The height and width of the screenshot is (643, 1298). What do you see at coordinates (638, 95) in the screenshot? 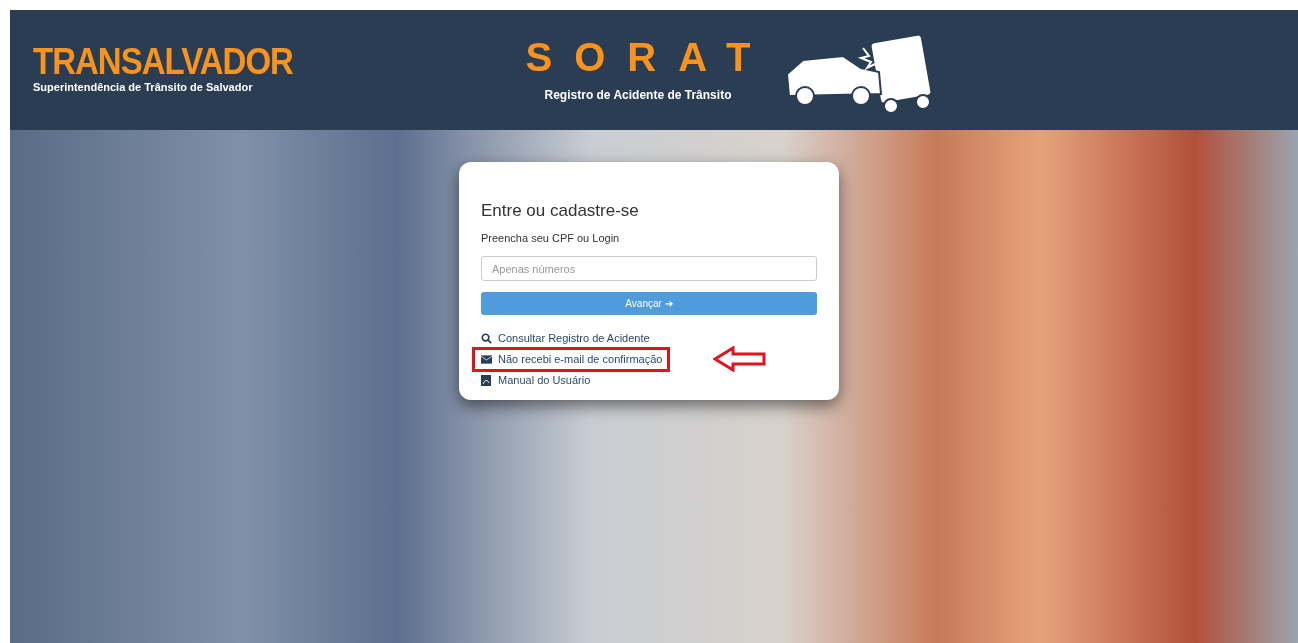
I see `app-subtitle: Registro de Acidente de Trânsito` at bounding box center [638, 95].